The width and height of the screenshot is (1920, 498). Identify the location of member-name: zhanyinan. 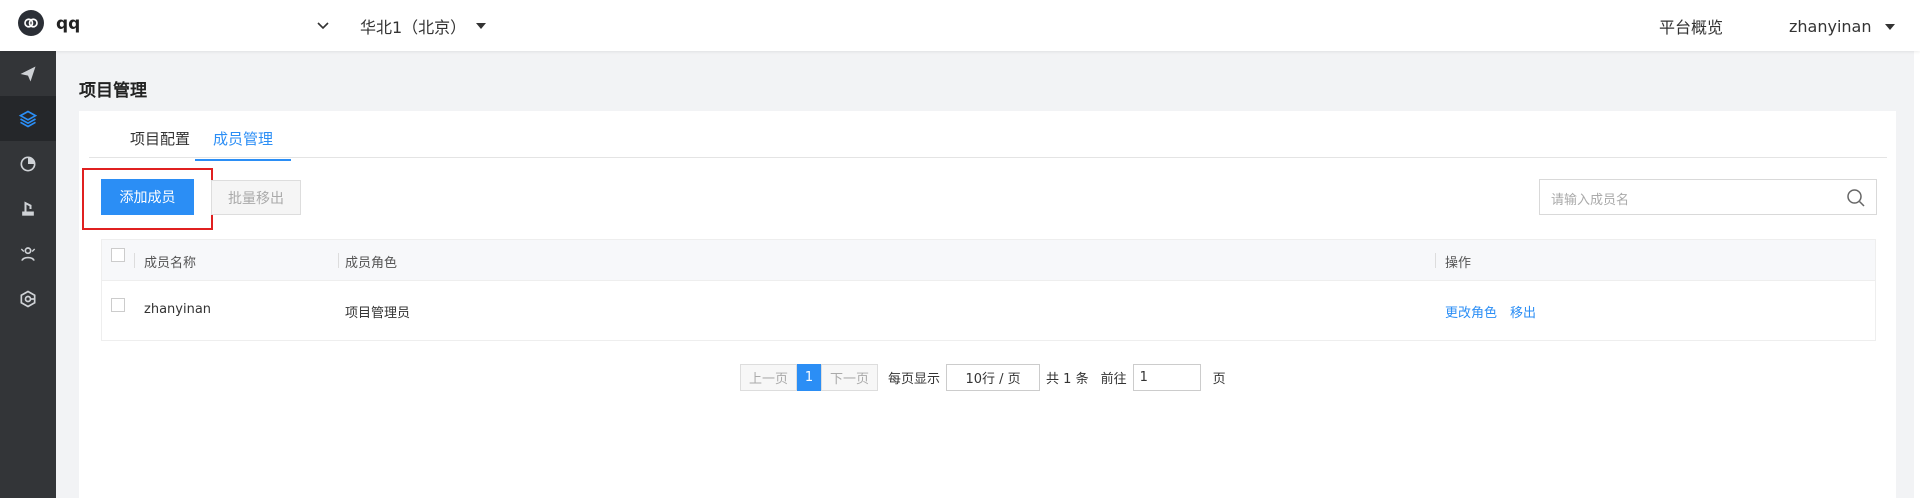
(178, 309).